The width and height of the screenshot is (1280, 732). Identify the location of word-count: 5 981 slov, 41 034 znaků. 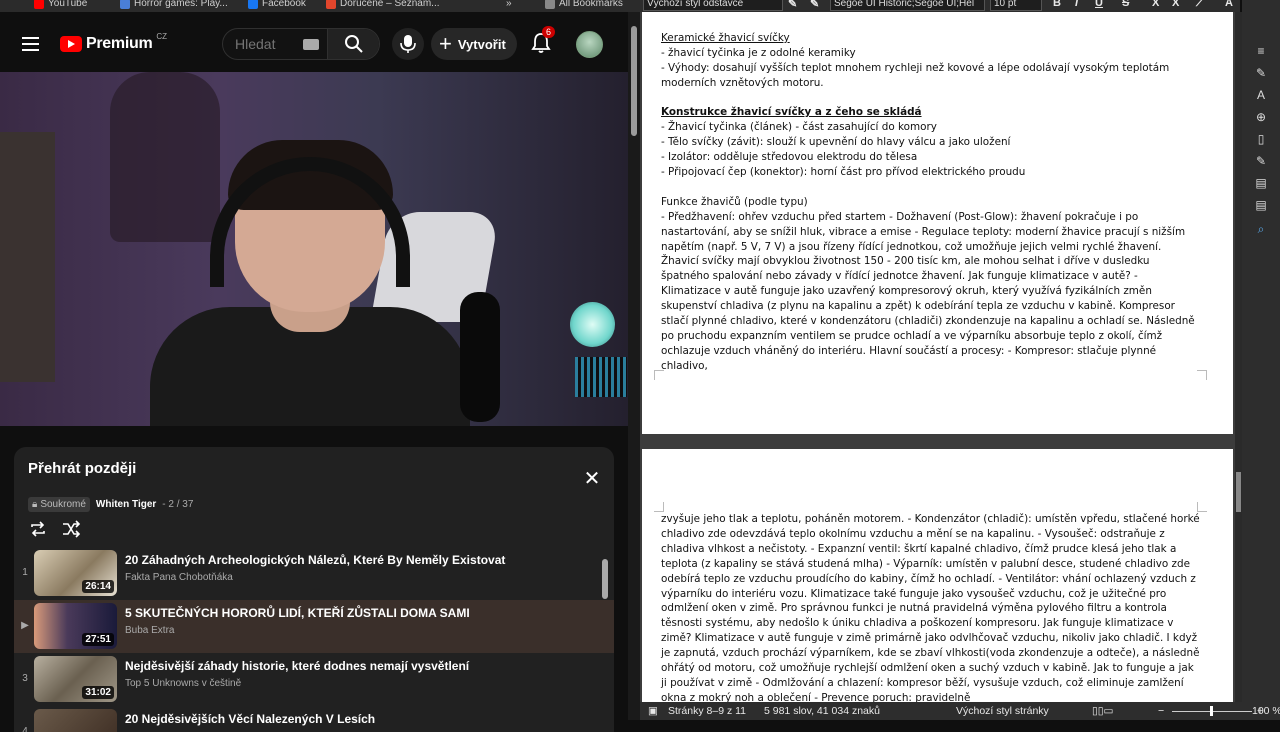
(822, 711).